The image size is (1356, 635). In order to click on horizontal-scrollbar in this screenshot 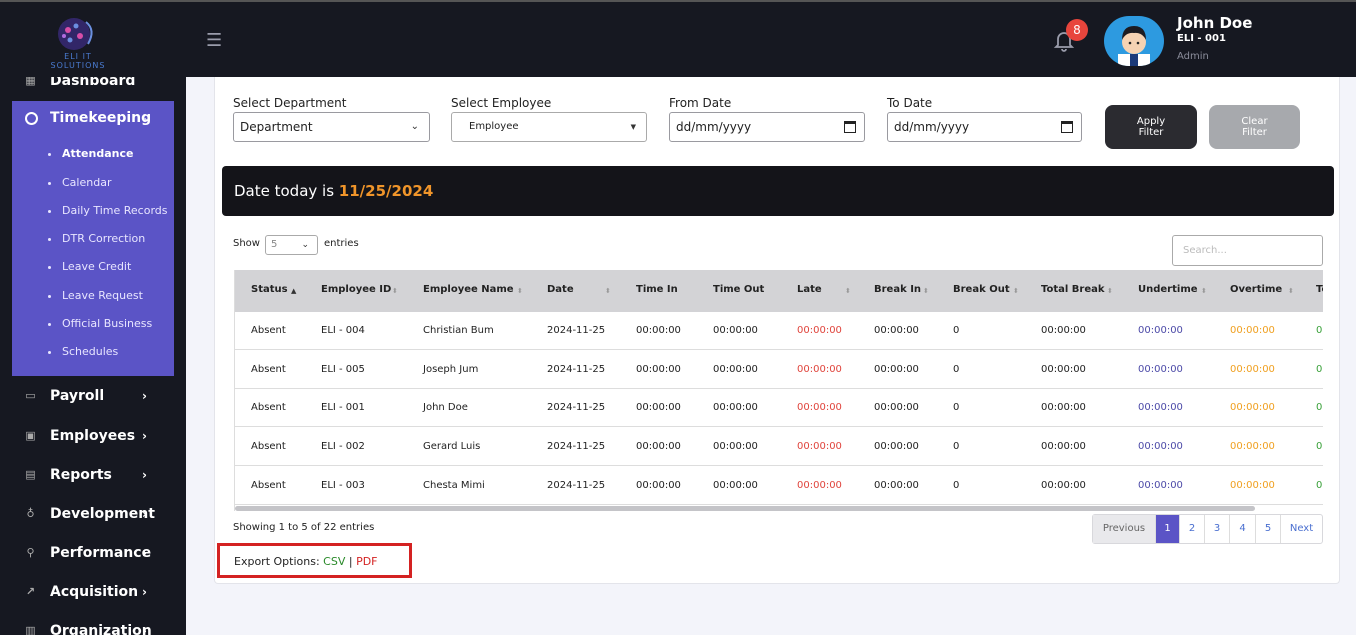, I will do `click(745, 508)`.